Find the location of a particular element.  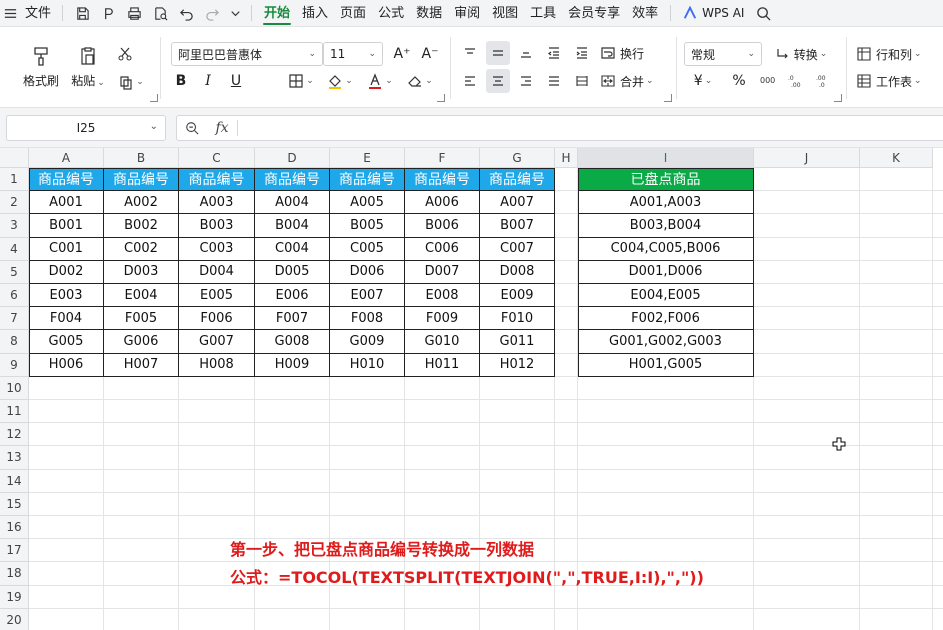

table-cell: G005 is located at coordinates (66, 342).